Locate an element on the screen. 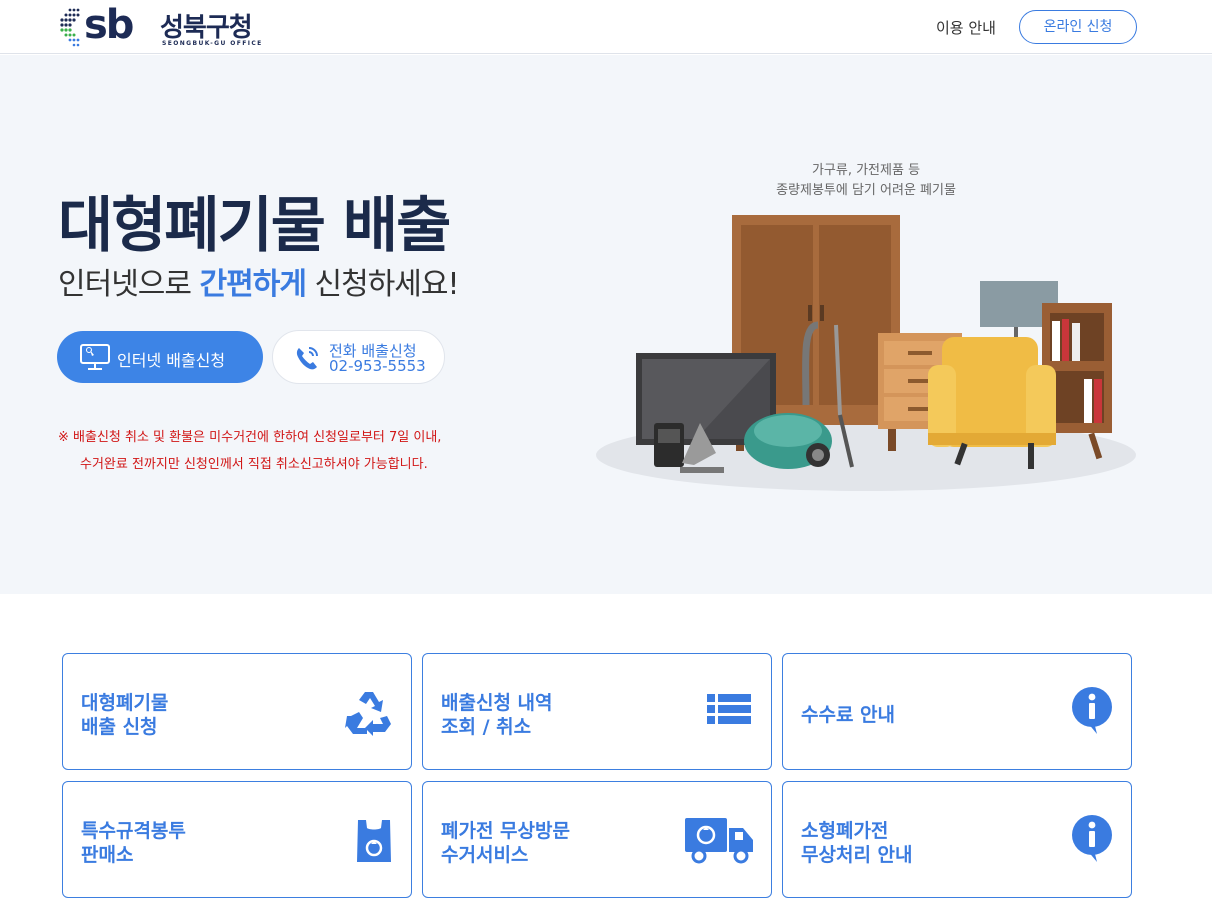  list-icon is located at coordinates (729, 709).